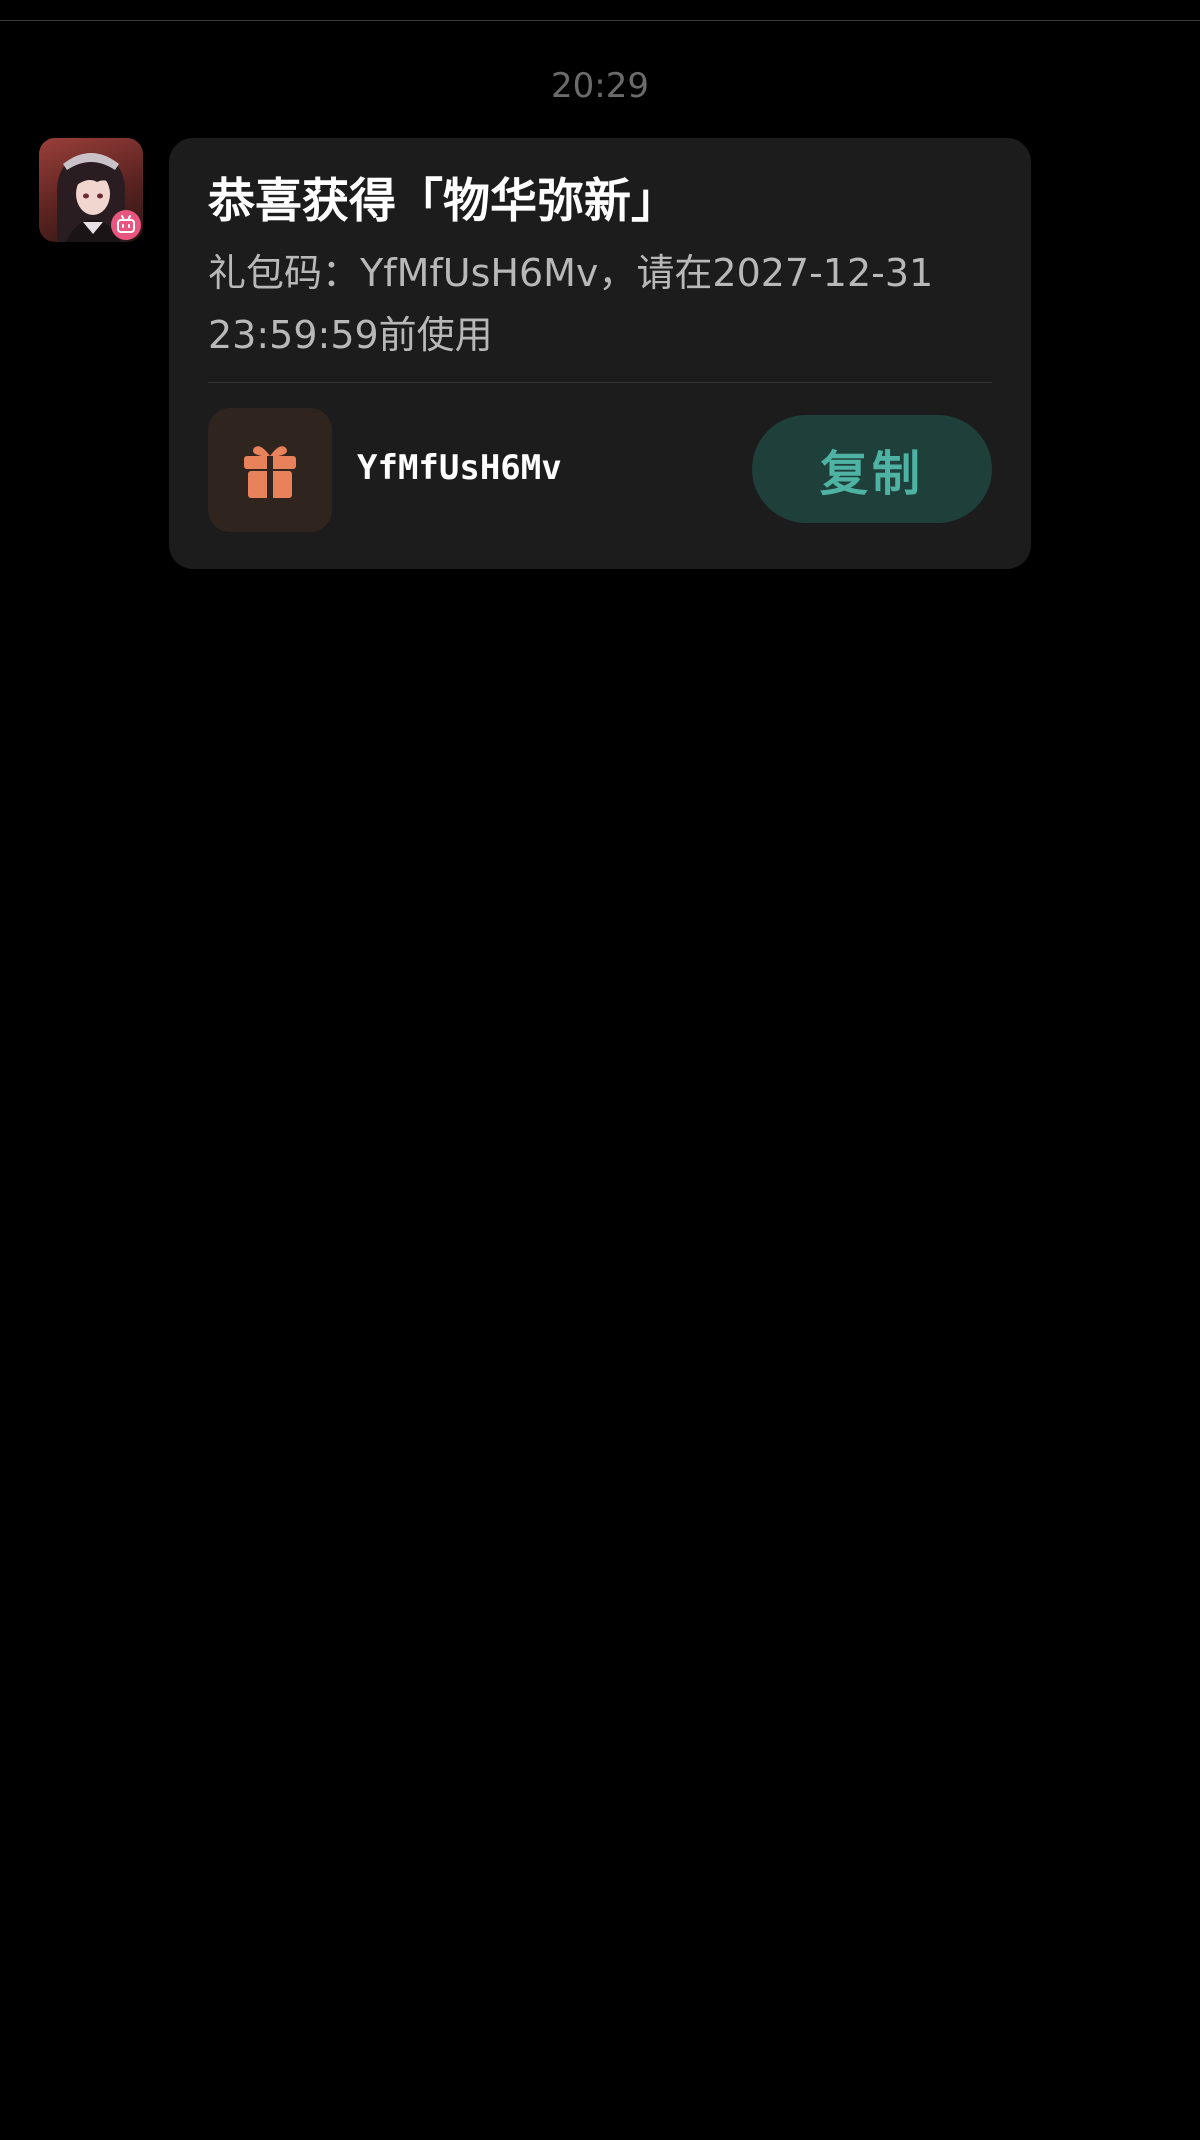 The width and height of the screenshot is (1200, 2140). I want to click on copy-button: 复制, so click(872, 469).